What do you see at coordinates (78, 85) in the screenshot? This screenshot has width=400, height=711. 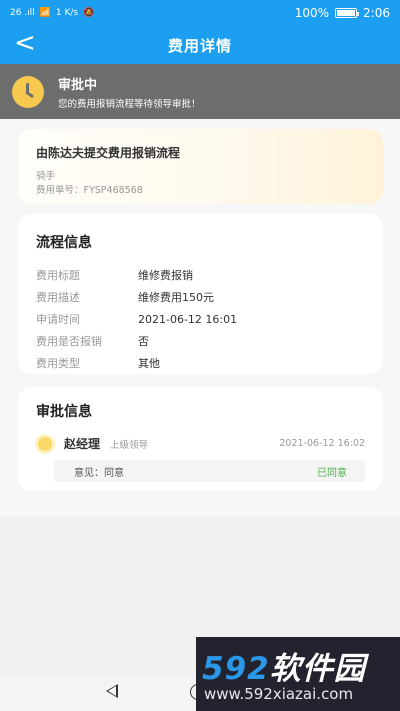 I see `status-title: 审批中` at bounding box center [78, 85].